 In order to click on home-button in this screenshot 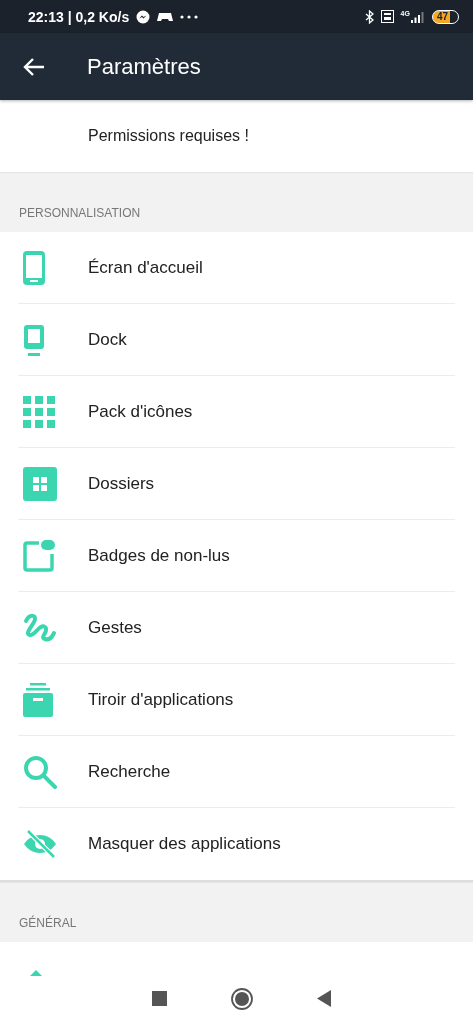, I will do `click(242, 998)`.